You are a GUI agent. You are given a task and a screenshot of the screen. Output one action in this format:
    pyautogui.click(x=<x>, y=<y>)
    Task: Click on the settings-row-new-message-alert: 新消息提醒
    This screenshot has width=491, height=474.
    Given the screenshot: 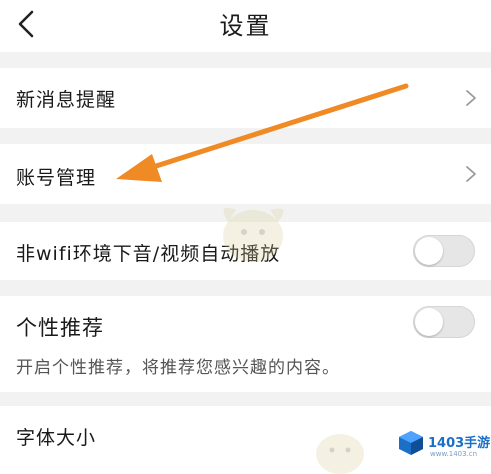 What is the action you would take?
    pyautogui.click(x=245, y=98)
    